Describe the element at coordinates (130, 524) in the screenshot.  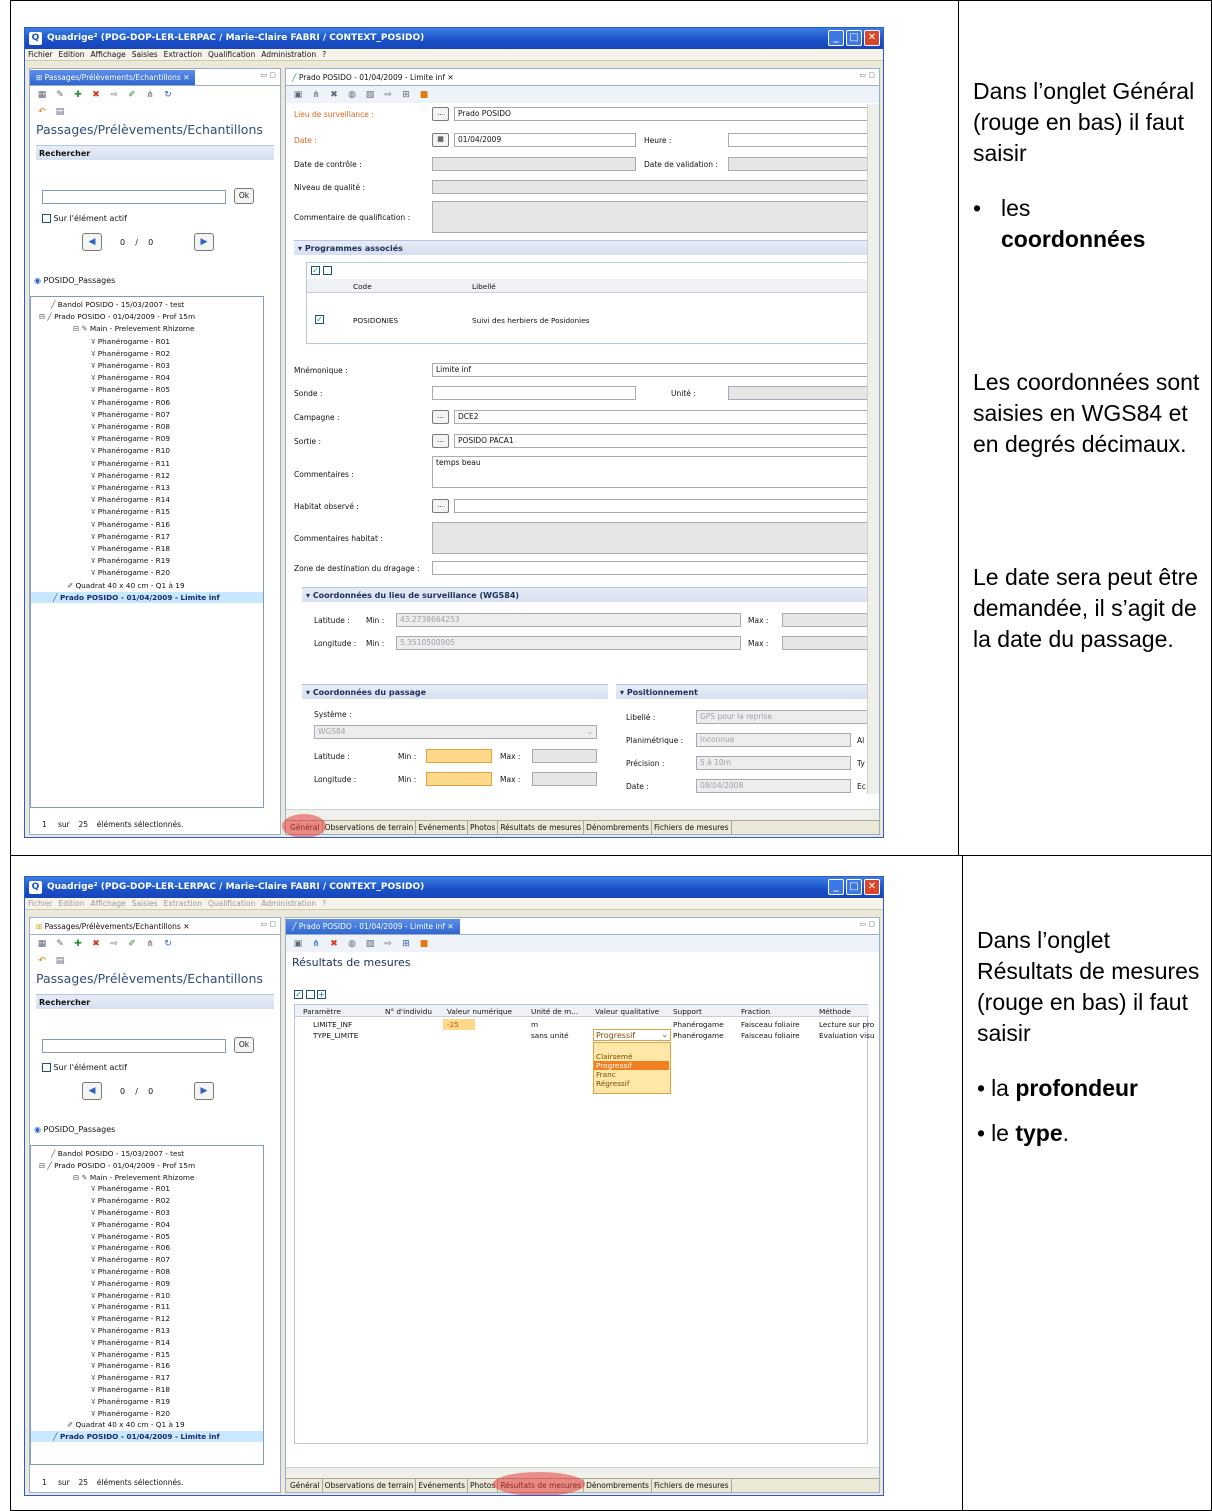
I see `tree-echantillon: Ұ Phanérogame - R16` at that location.